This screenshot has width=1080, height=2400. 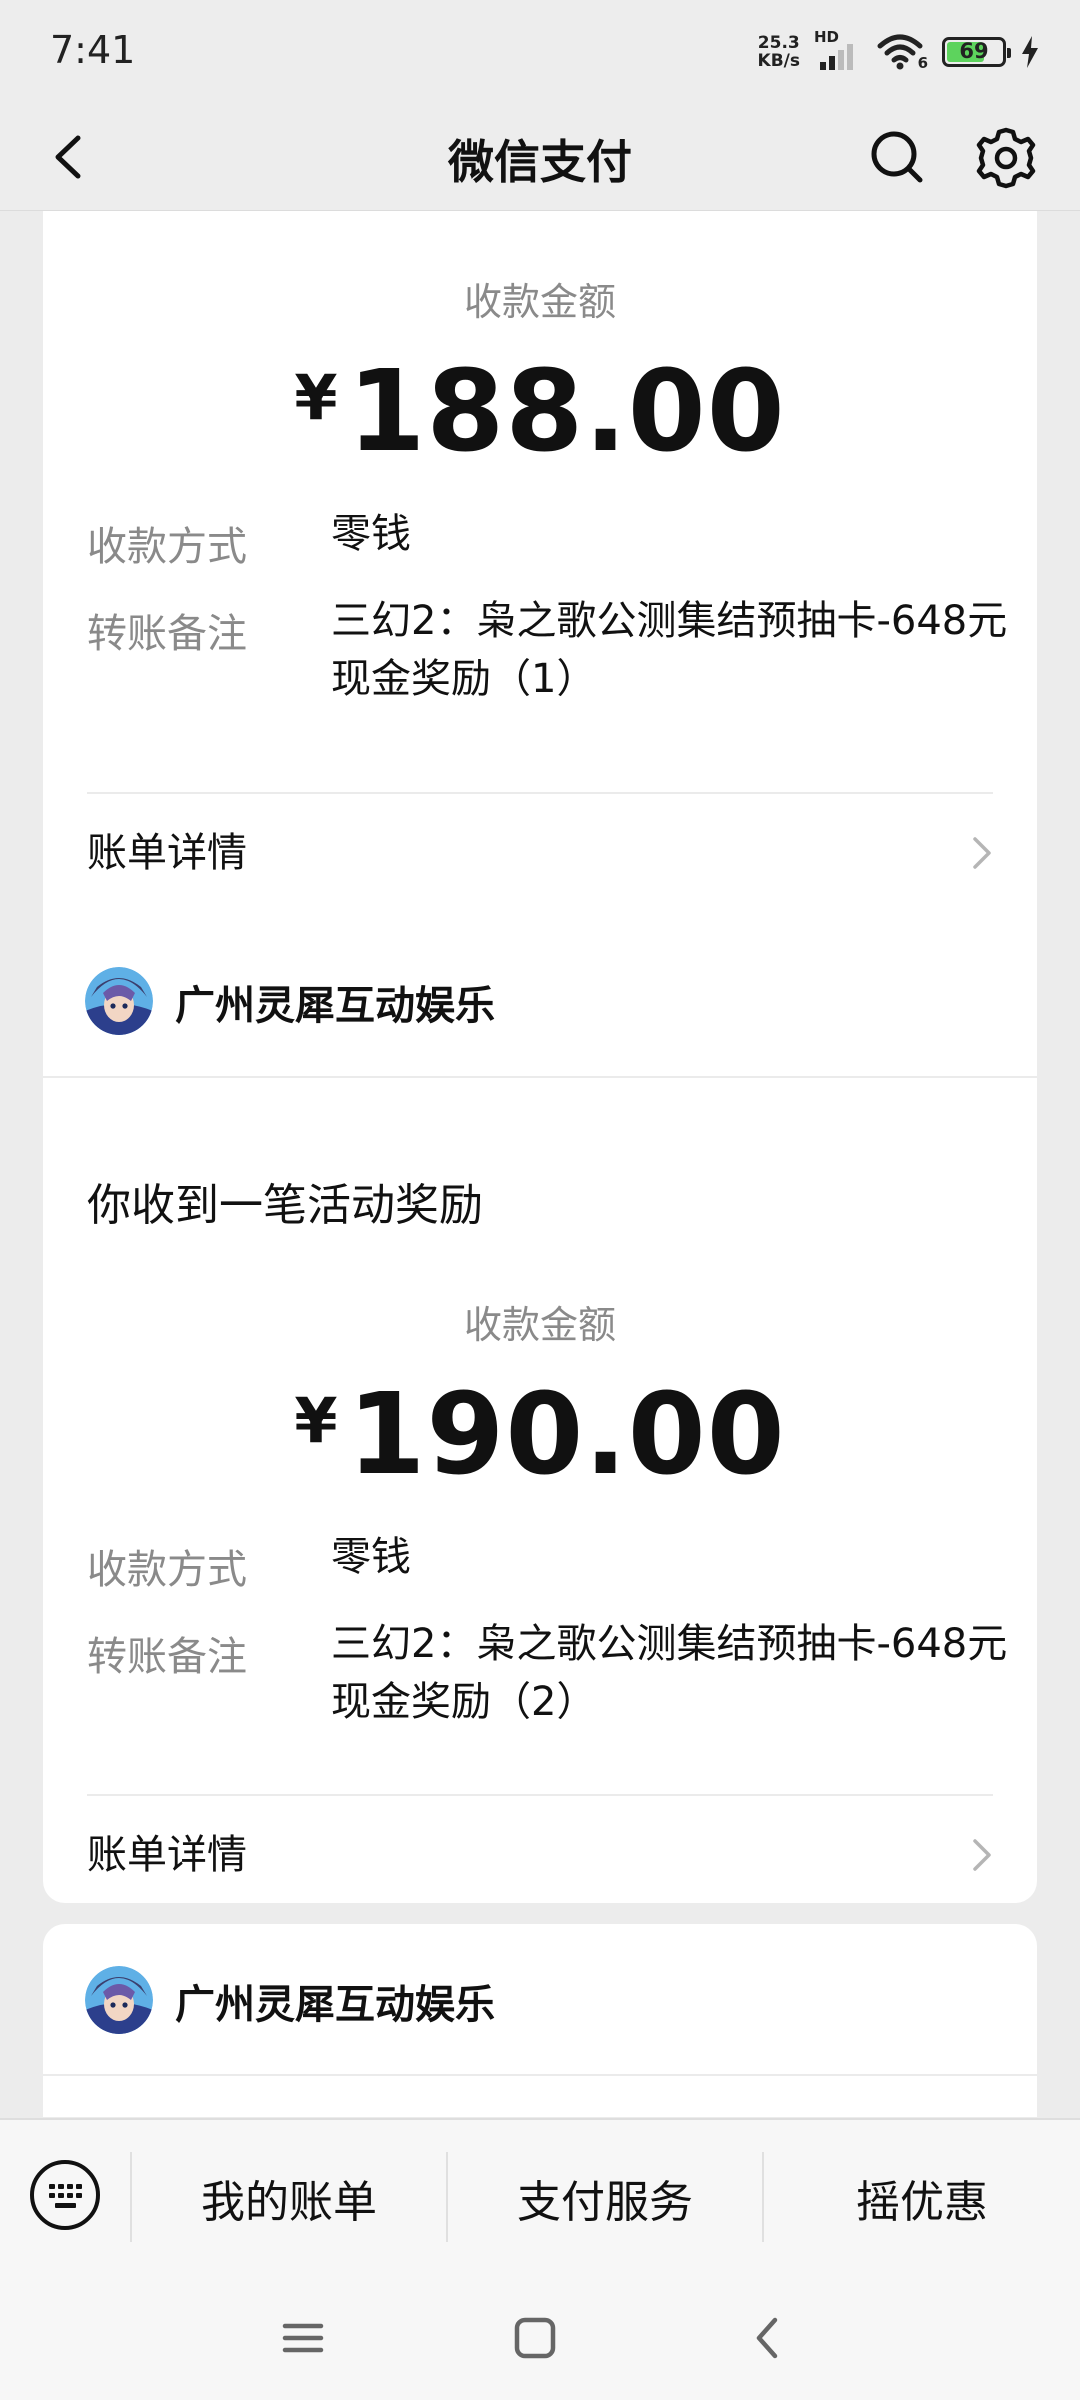 I want to click on gear-icon, so click(x=1006, y=158).